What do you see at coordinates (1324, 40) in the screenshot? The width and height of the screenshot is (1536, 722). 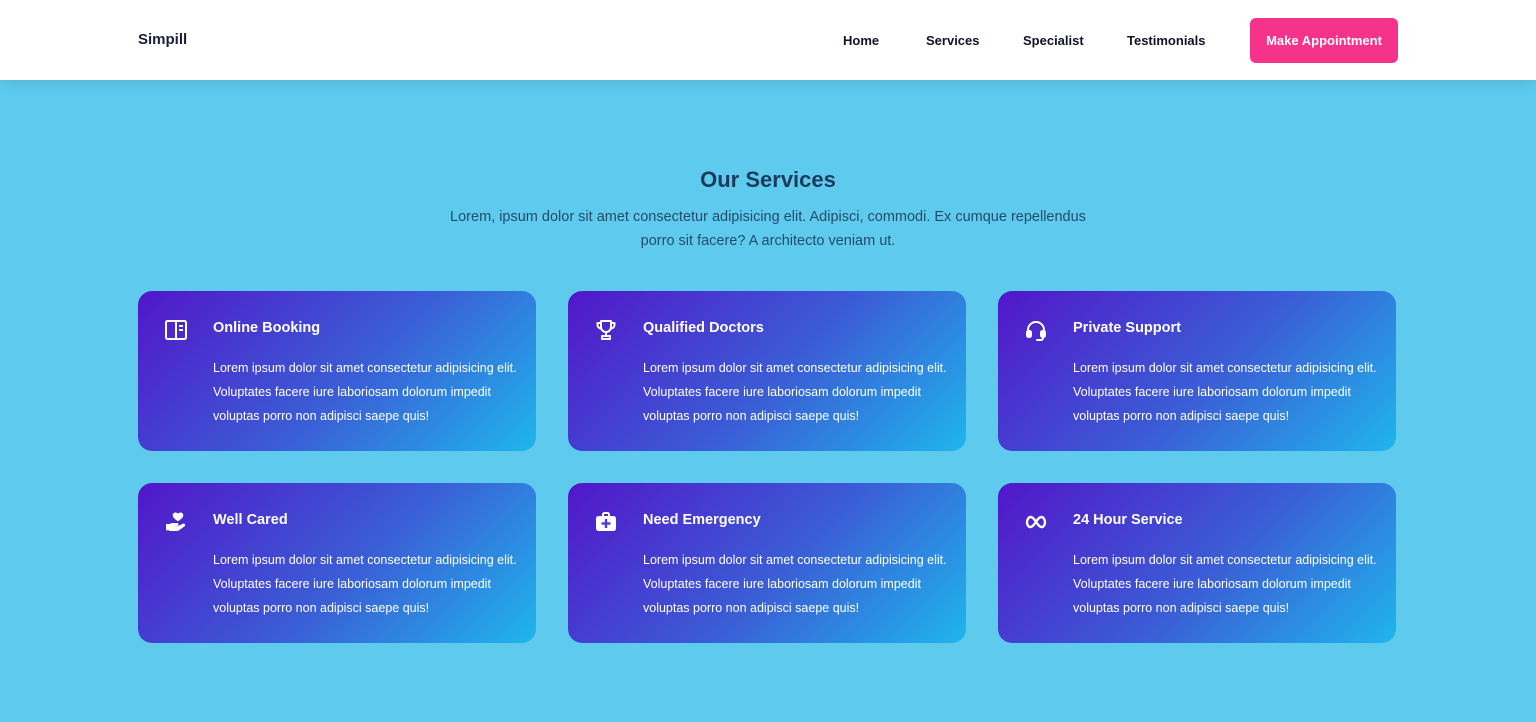 I see `make-appointment-button: Make Appointment` at bounding box center [1324, 40].